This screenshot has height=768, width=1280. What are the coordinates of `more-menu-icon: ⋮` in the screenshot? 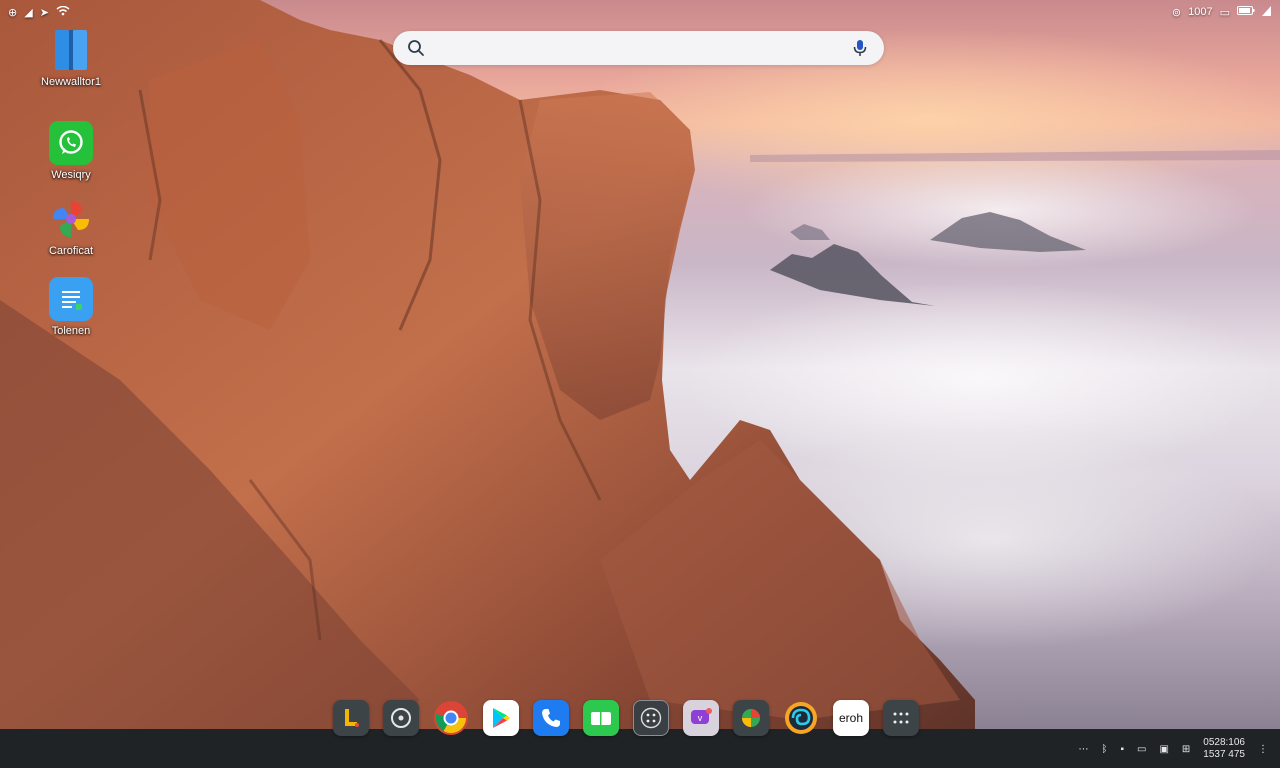 It's located at (1263, 749).